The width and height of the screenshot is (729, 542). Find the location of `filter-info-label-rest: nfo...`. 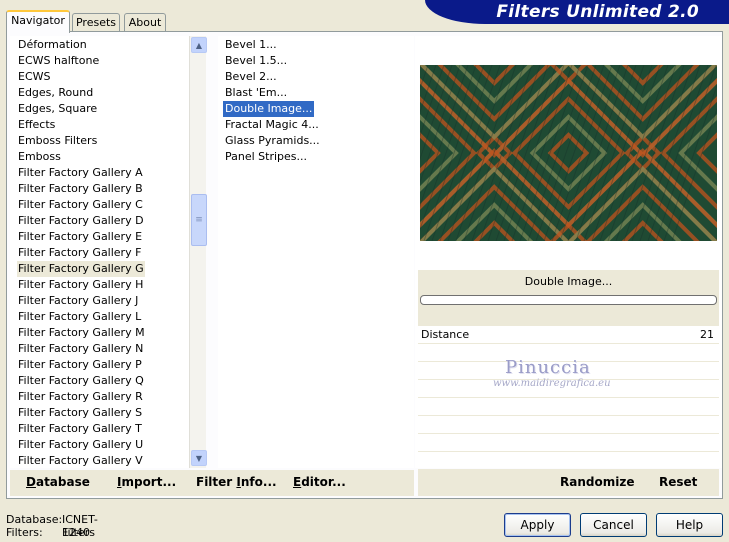

filter-info-label-rest: nfo... is located at coordinates (258, 482).